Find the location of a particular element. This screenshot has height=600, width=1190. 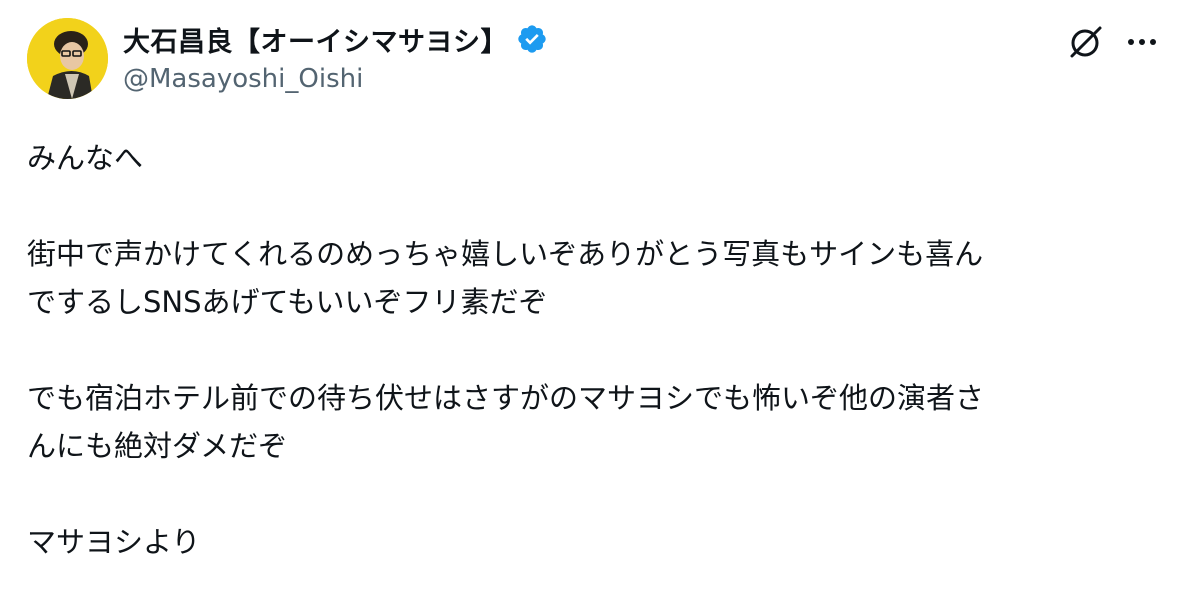

grok-icon is located at coordinates (1086, 42).